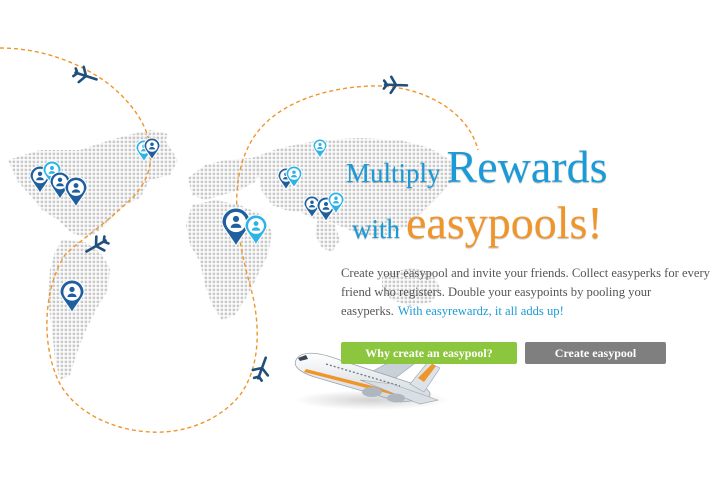  I want to click on continent-south-america, so click(79, 310).